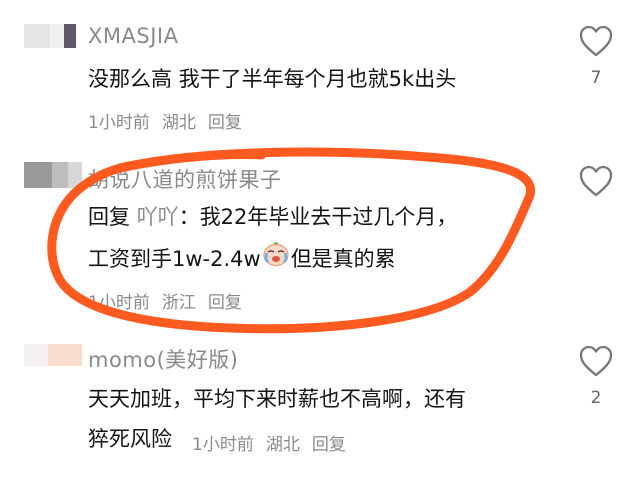 The image size is (640, 478). I want to click on avatar, so click(53, 355).